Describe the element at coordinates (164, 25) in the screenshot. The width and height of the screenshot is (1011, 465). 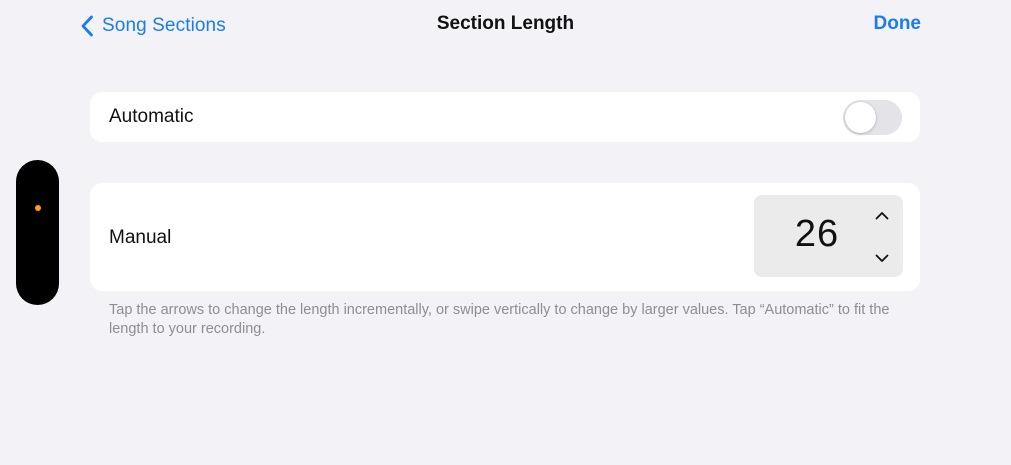
I see `back-button-label: Song Sections` at that location.